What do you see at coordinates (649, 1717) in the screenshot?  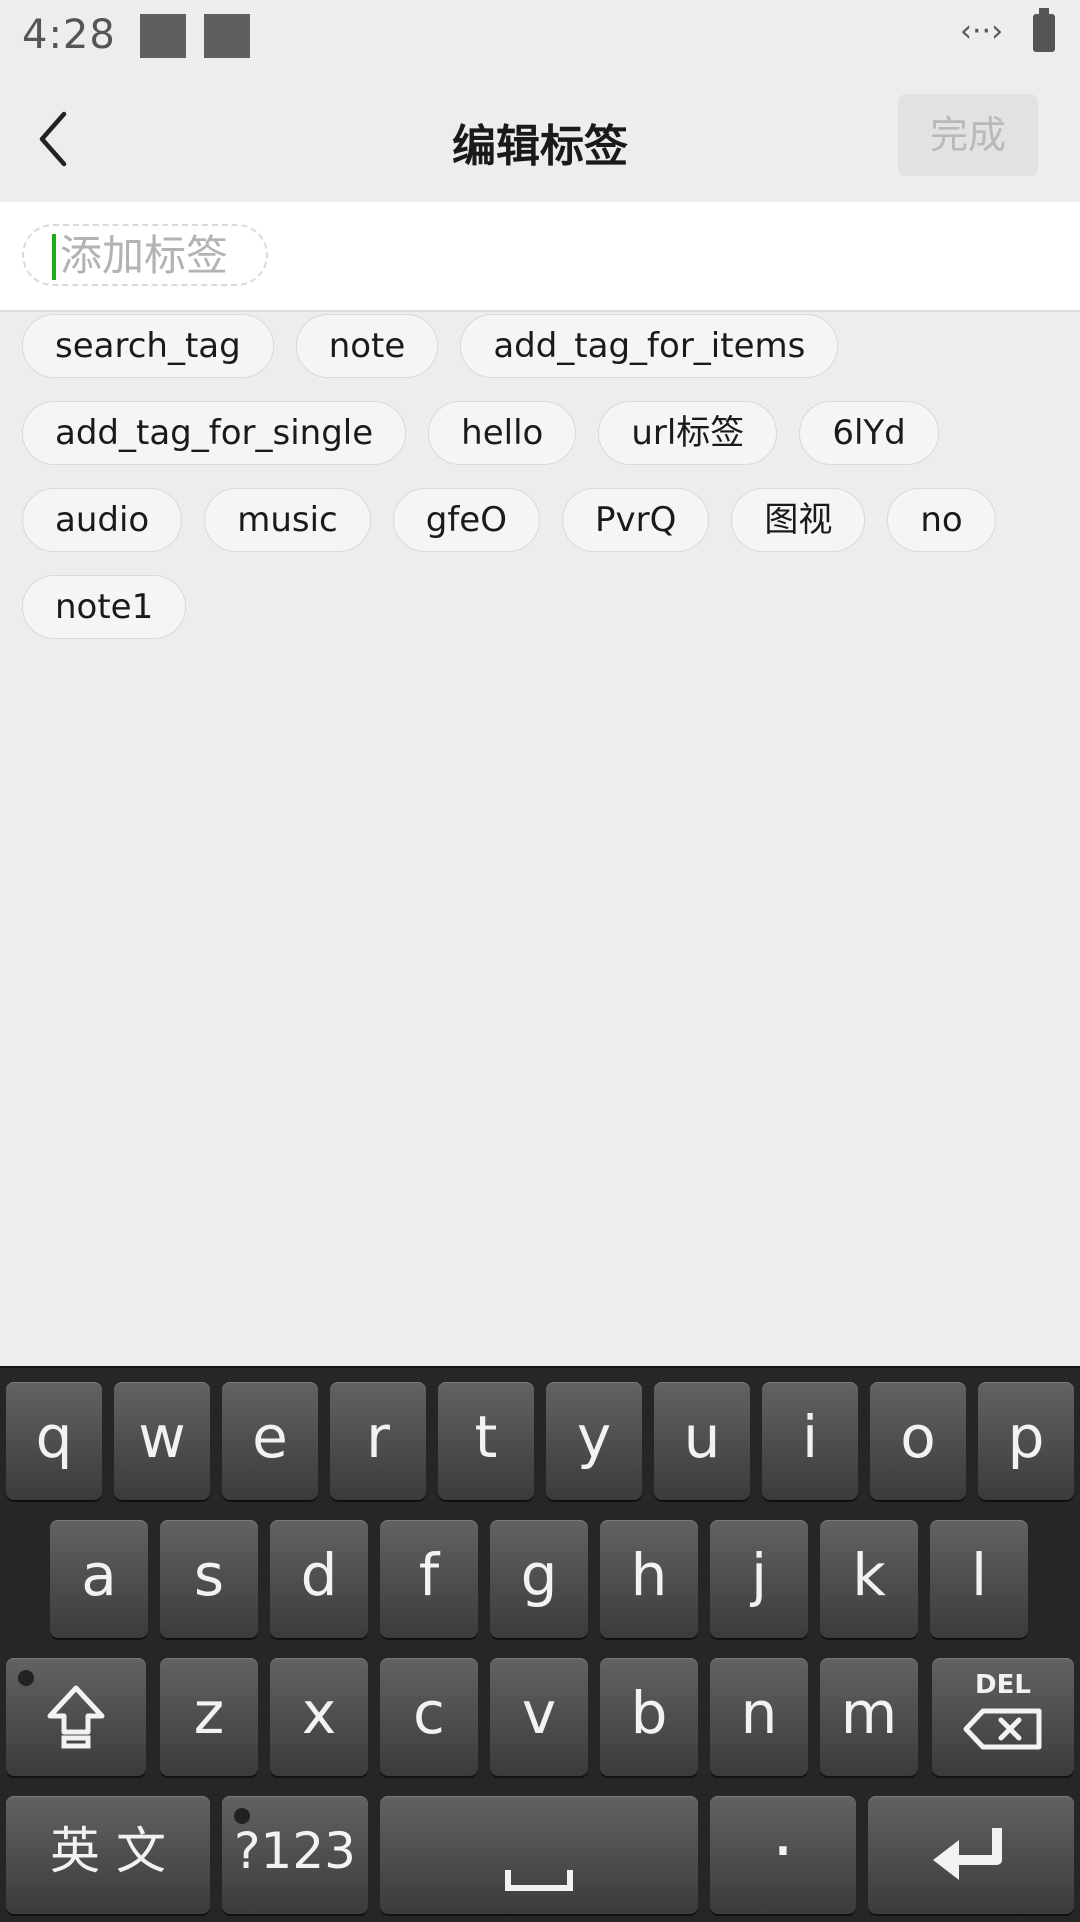 I see `key-b: b` at bounding box center [649, 1717].